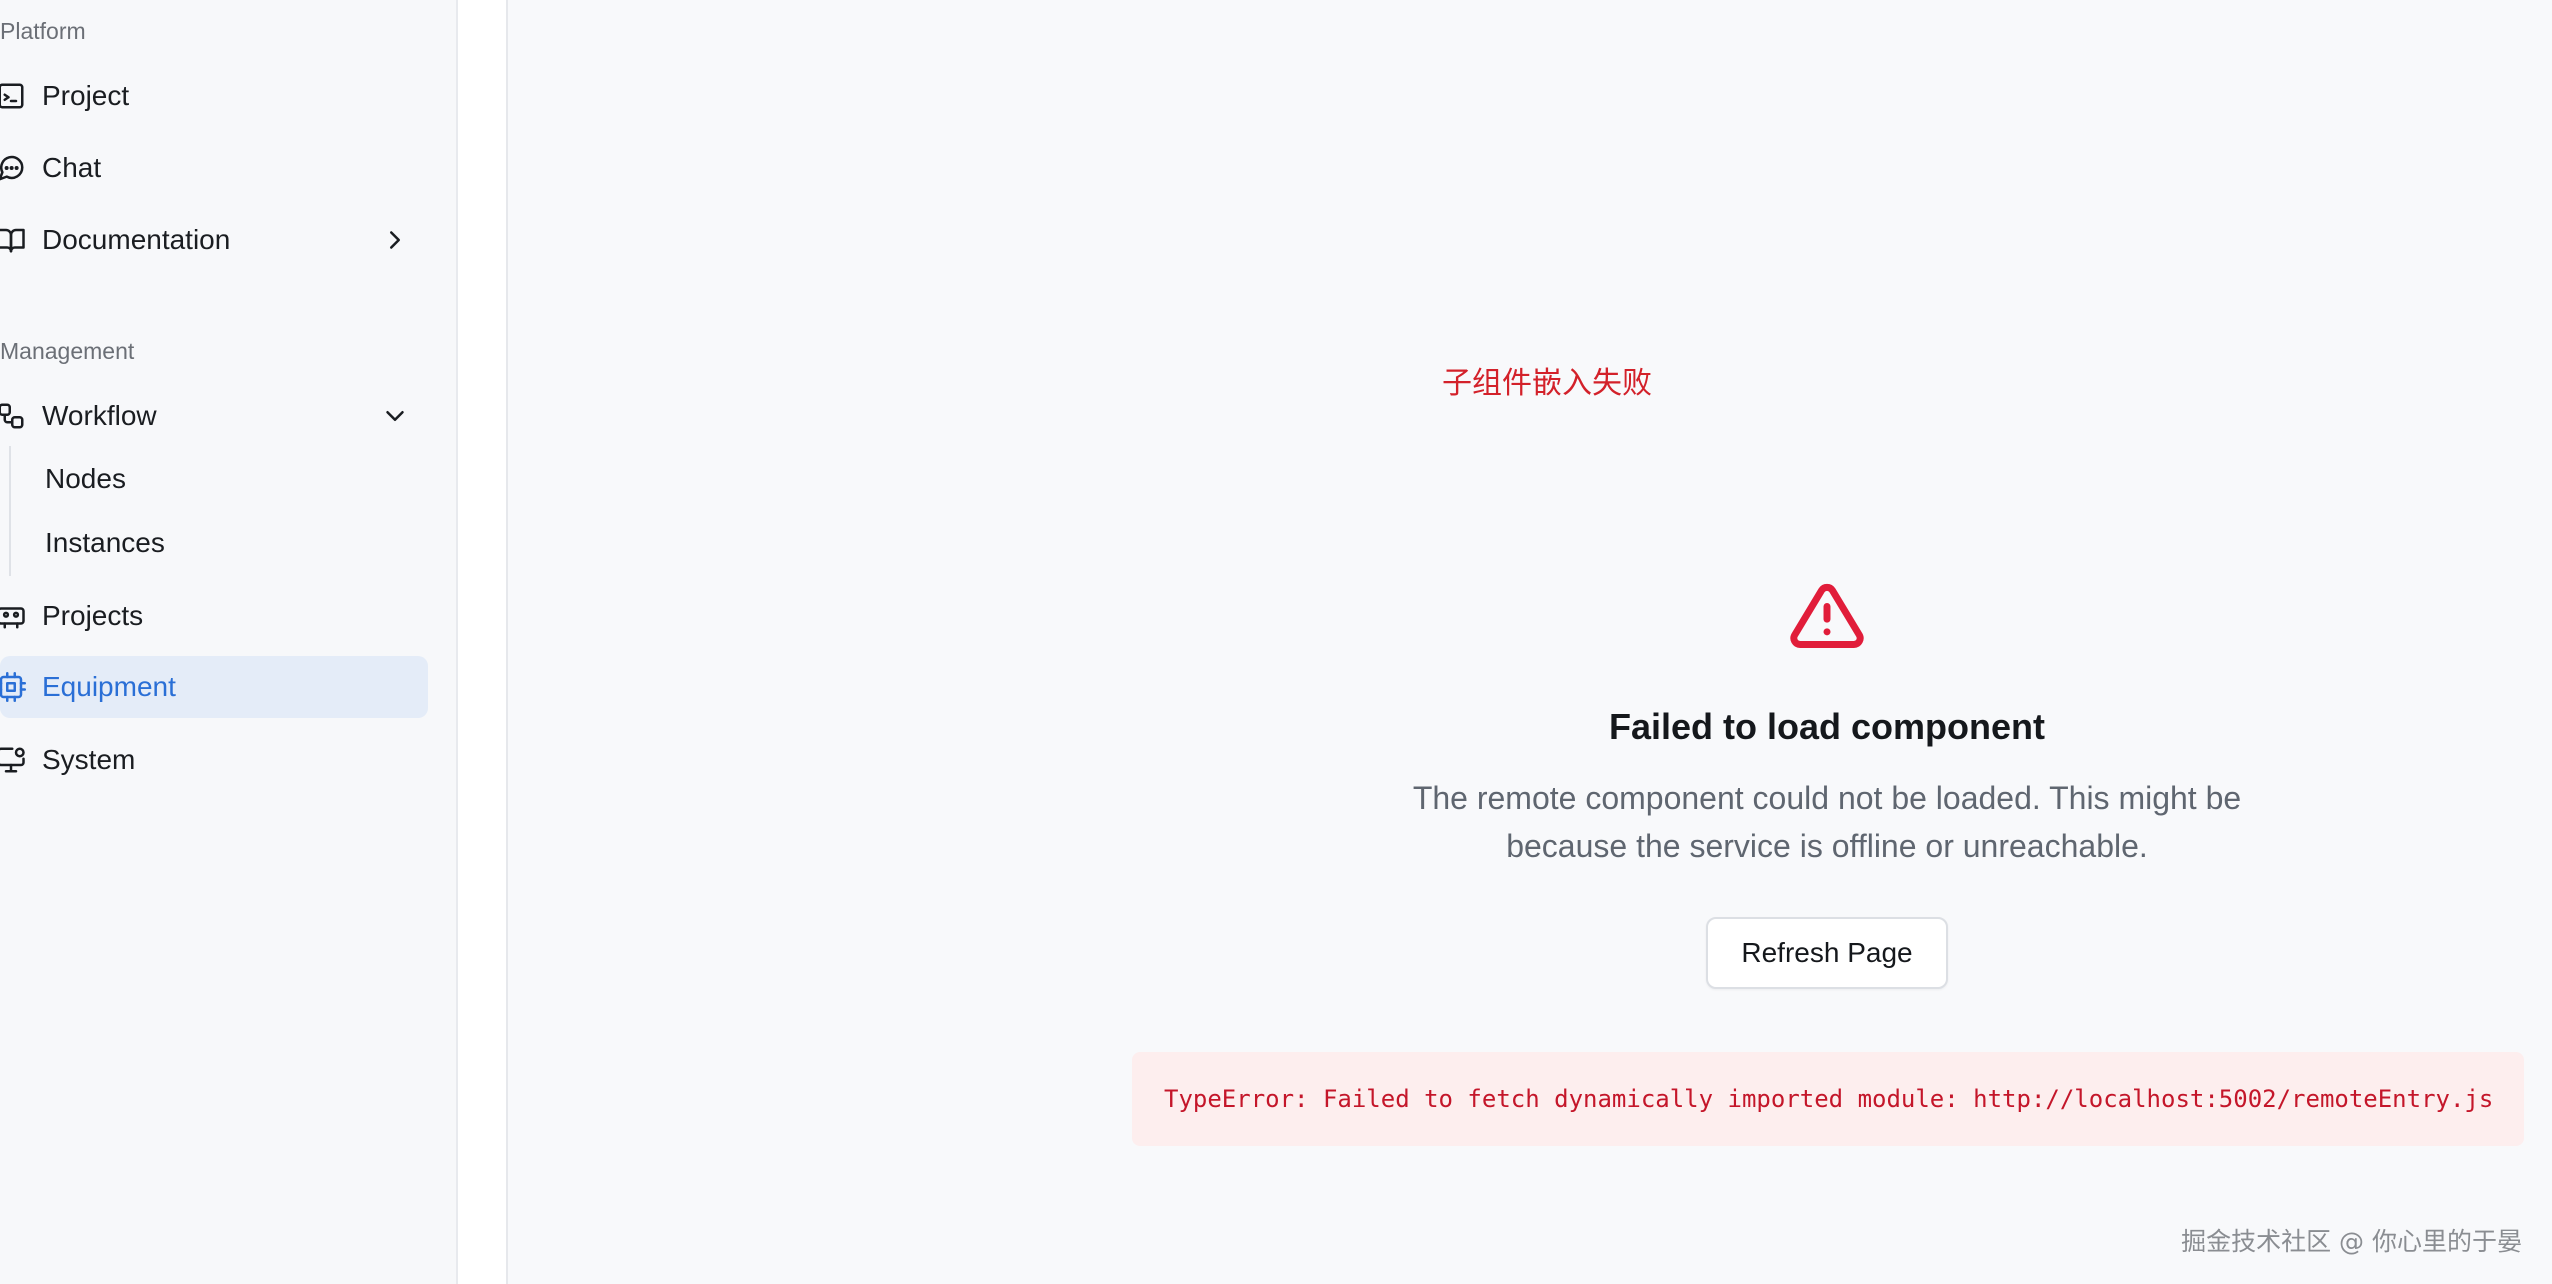 This screenshot has width=2552, height=1284. What do you see at coordinates (13, 687) in the screenshot?
I see `cpu-icon` at bounding box center [13, 687].